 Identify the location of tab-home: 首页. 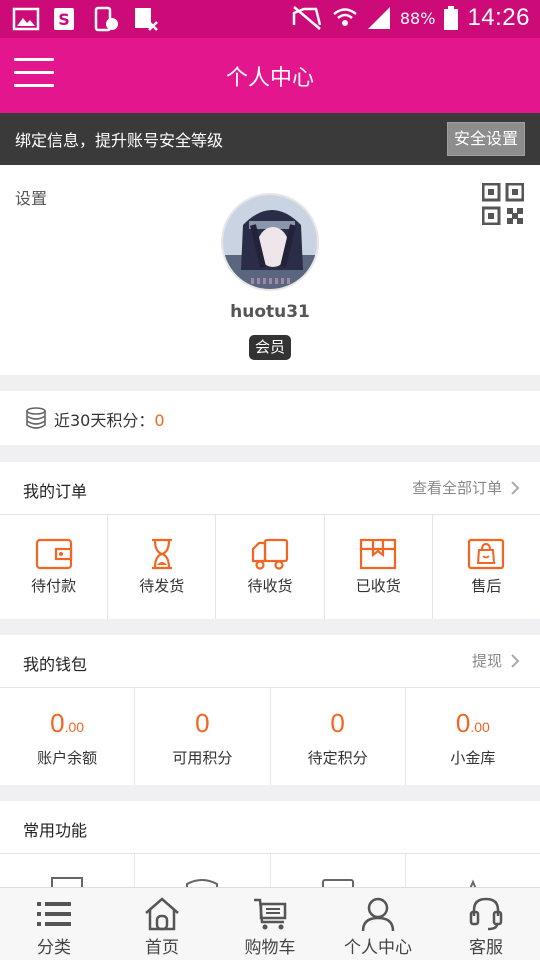
(162, 924).